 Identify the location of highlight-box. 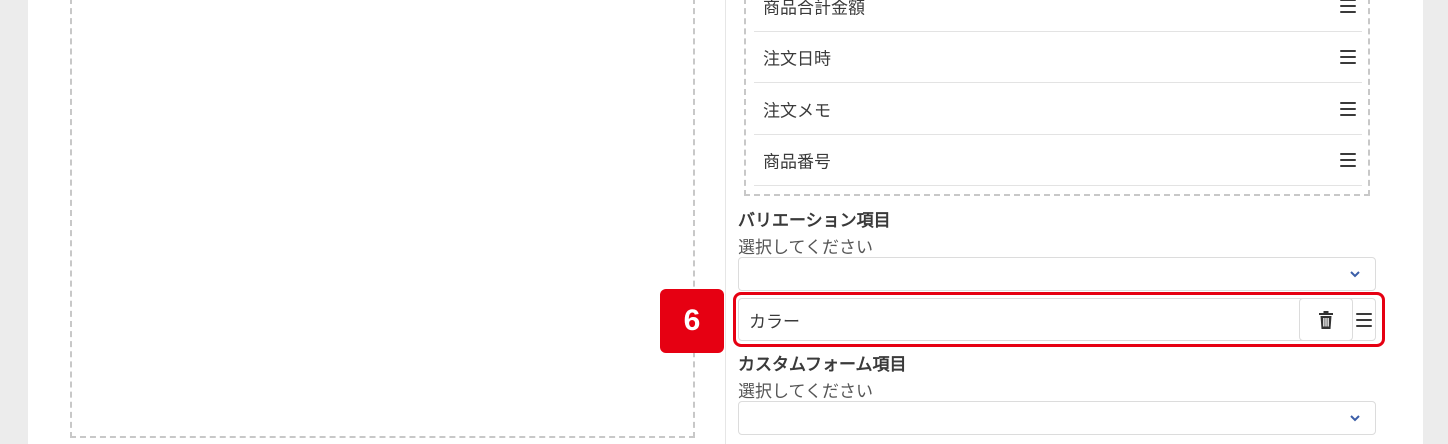
(1059, 319).